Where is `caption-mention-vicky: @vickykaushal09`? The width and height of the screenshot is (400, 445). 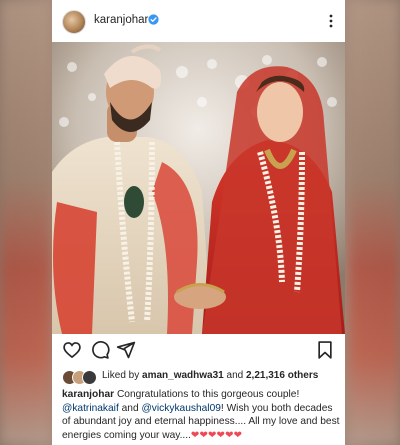 caption-mention-vicky: @vickykaushal09 is located at coordinates (180, 408).